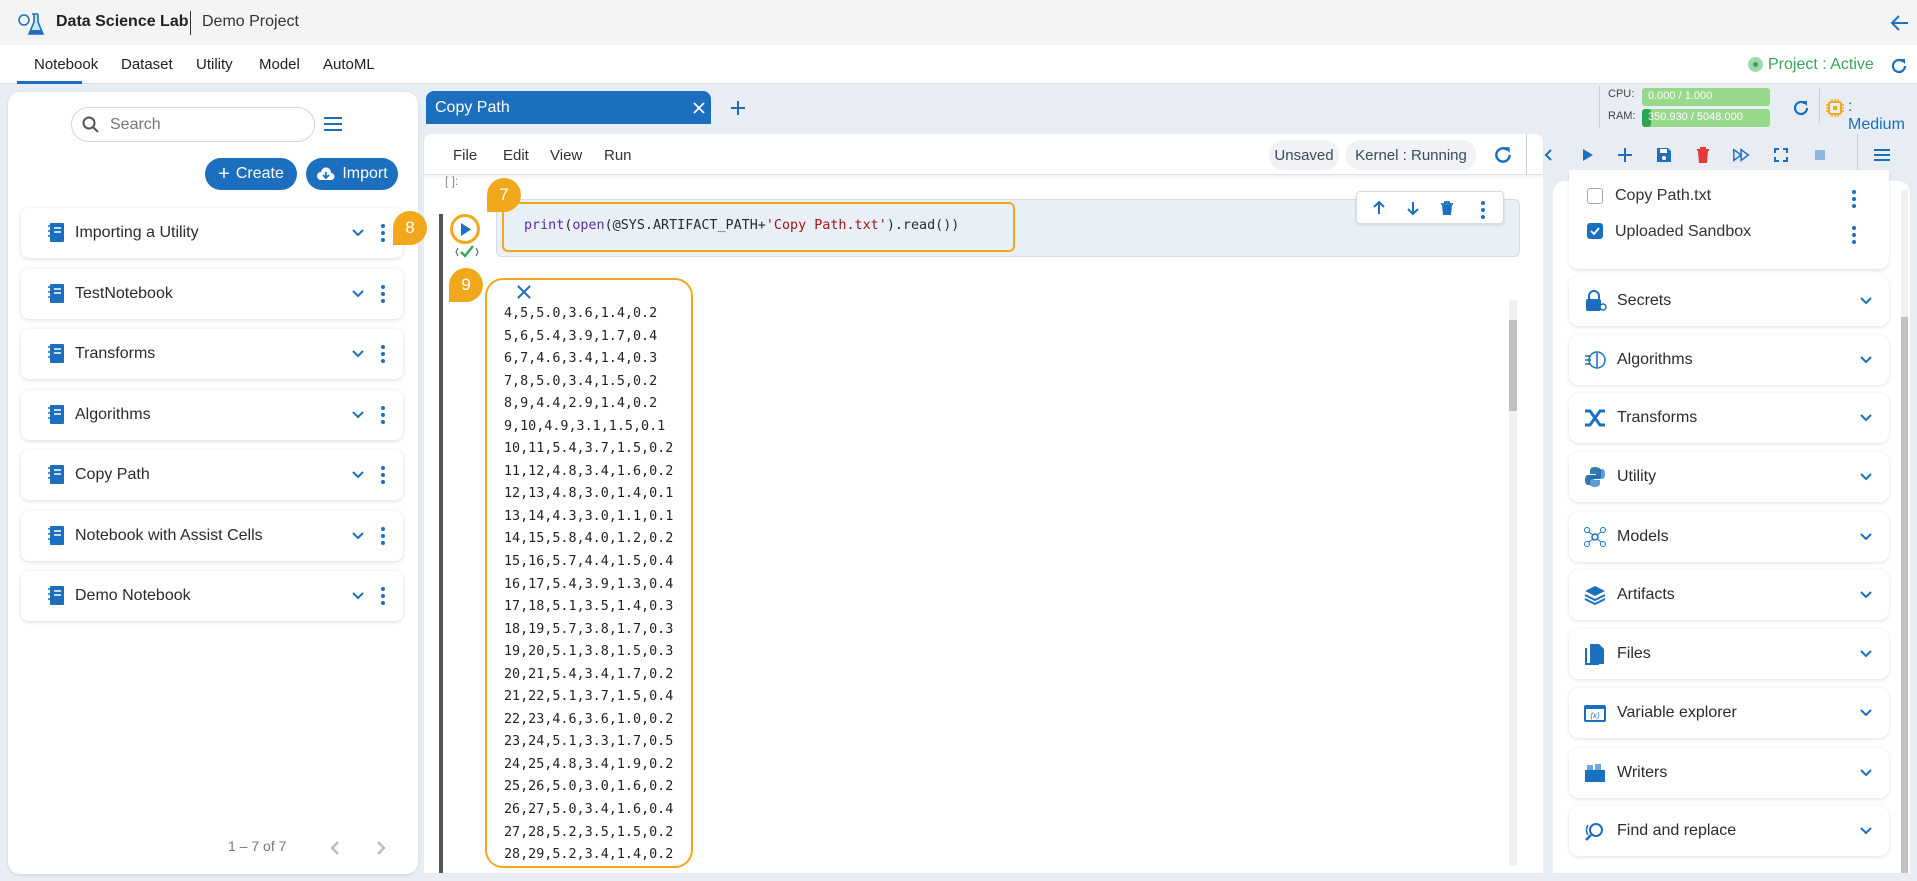 This screenshot has width=1917, height=881. What do you see at coordinates (465, 229) in the screenshot?
I see `run-button` at bounding box center [465, 229].